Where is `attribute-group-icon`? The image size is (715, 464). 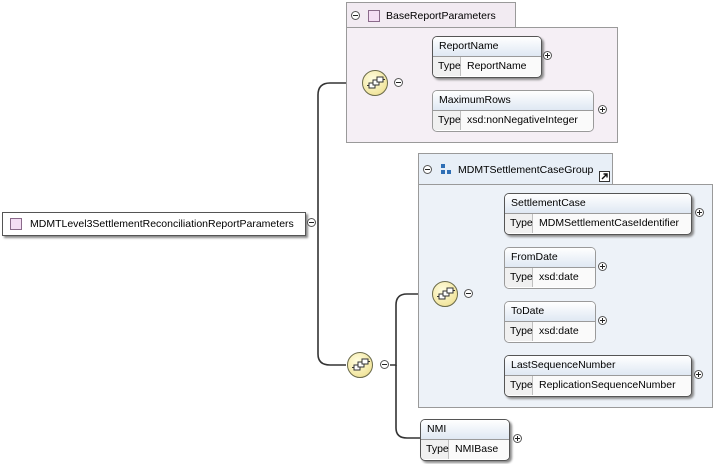
attribute-group-icon is located at coordinates (374, 15).